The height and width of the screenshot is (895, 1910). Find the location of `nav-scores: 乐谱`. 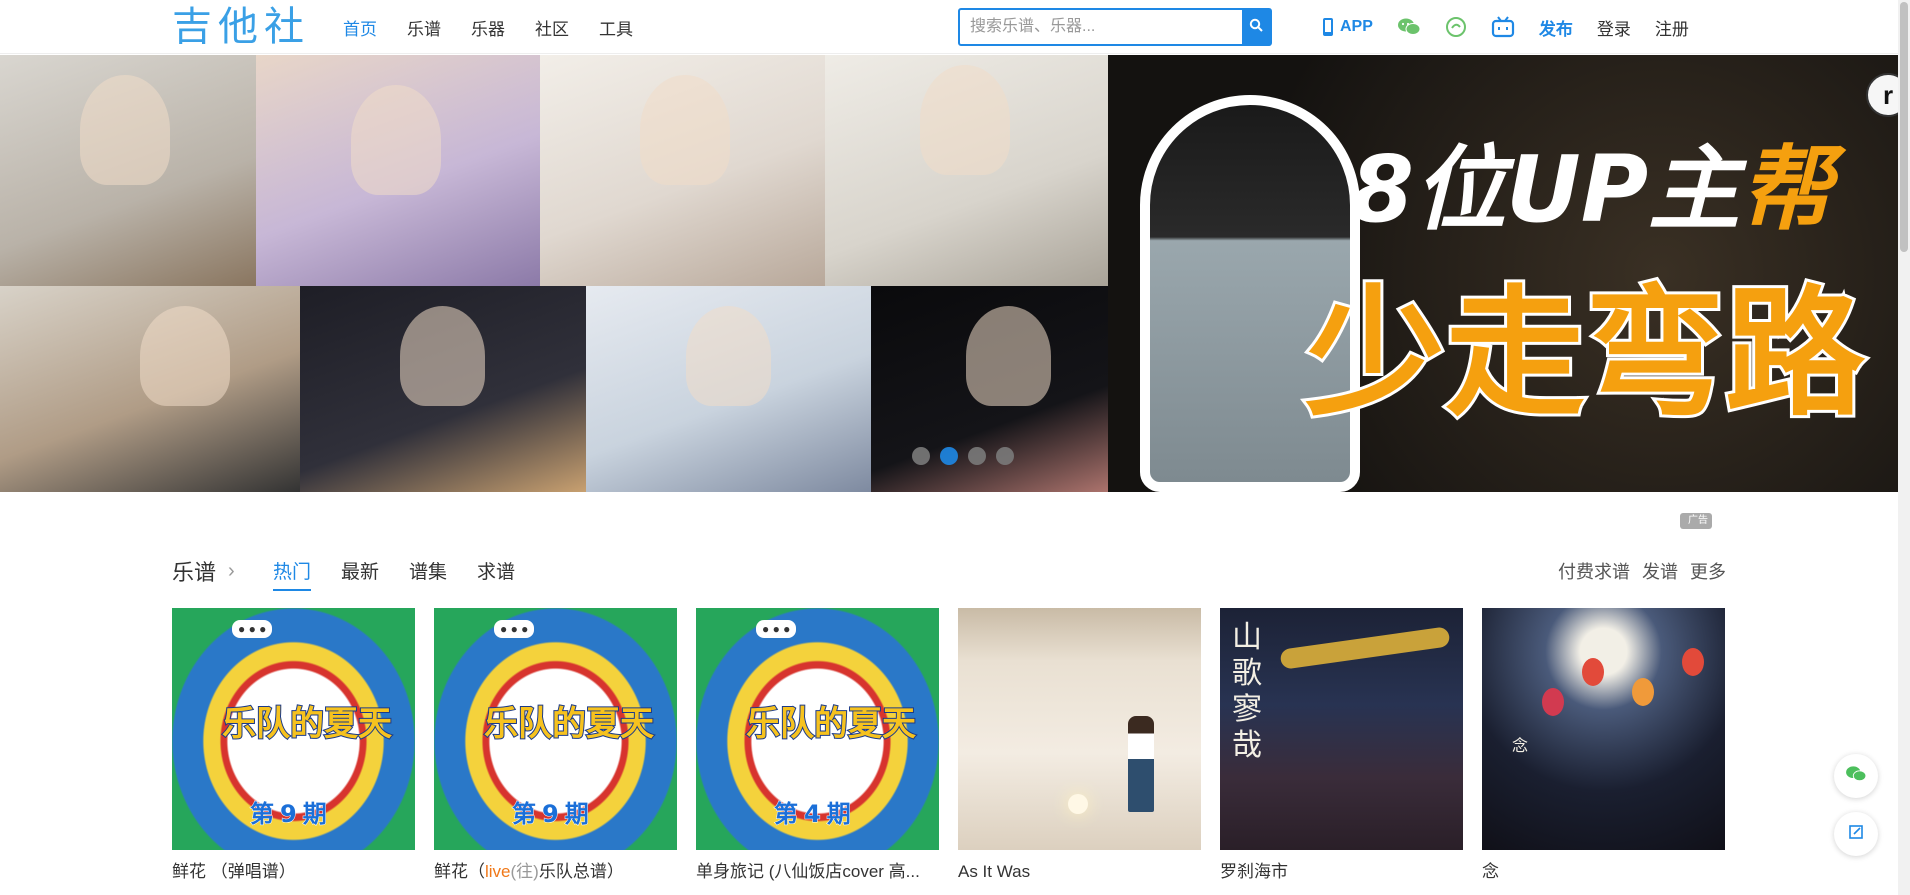

nav-scores: 乐谱 is located at coordinates (424, 27).